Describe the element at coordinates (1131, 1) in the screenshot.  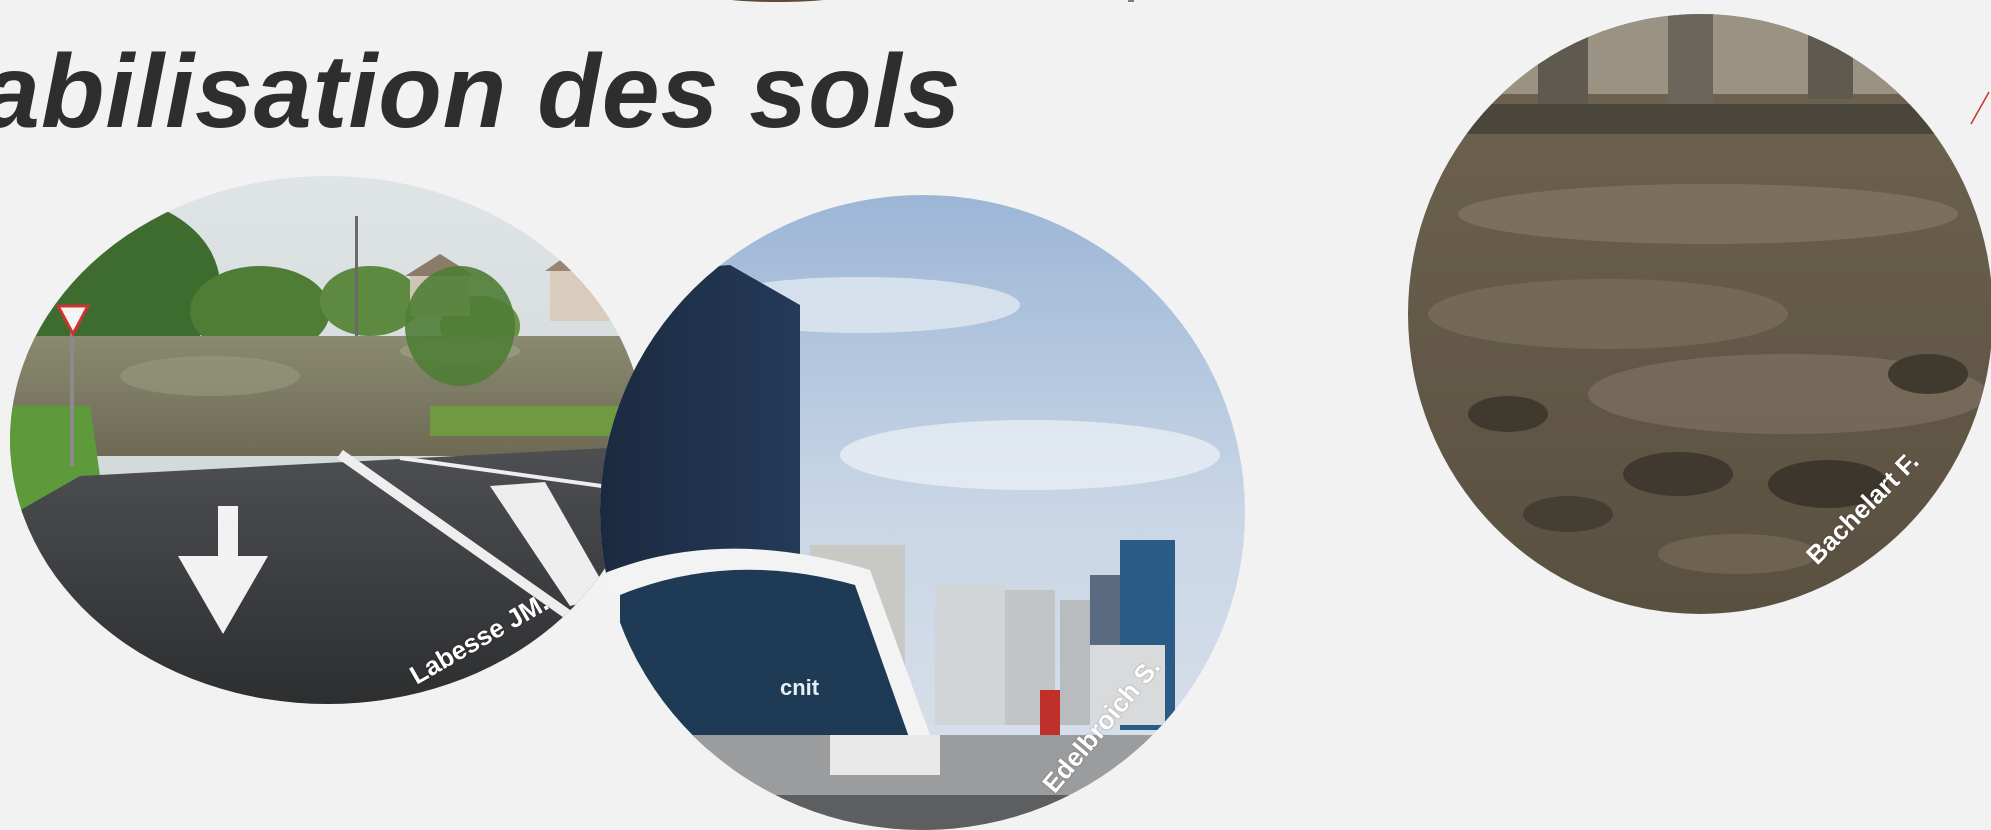
I see `top-line-decoration` at that location.